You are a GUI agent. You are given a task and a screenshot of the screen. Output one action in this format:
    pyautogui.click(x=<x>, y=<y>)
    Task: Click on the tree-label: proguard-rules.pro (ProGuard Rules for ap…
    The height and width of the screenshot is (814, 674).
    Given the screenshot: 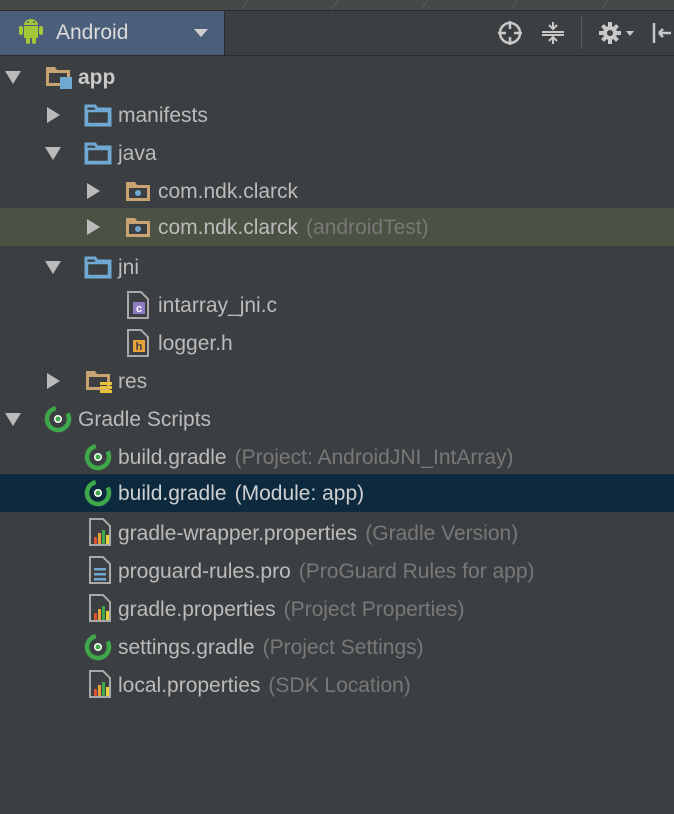 What is the action you would take?
    pyautogui.click(x=326, y=572)
    